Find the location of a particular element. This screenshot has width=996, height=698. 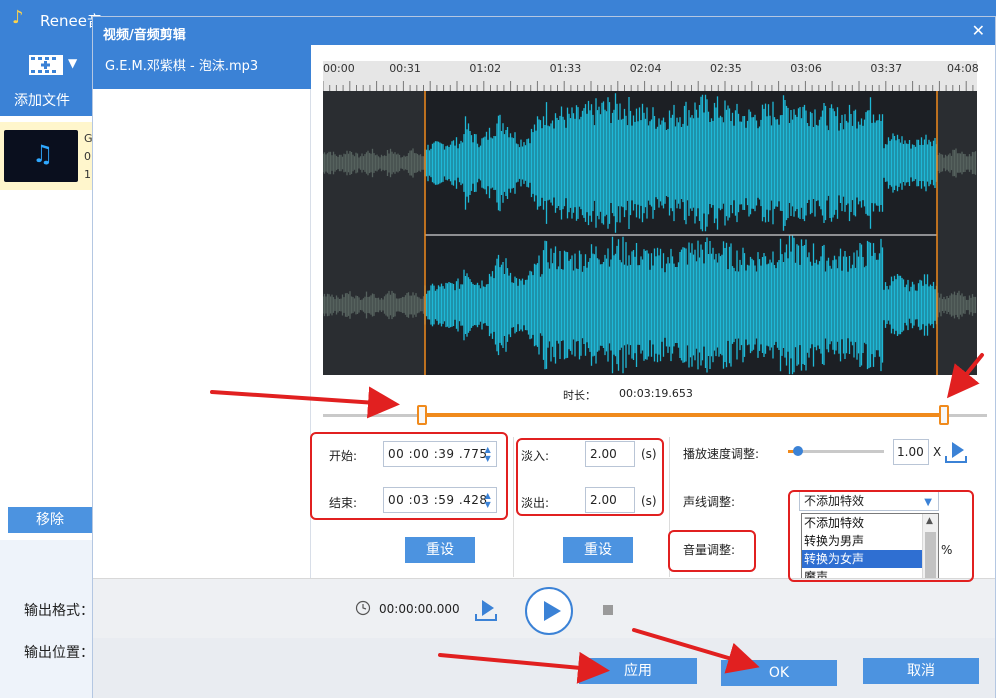

apply-button: 应用 is located at coordinates (638, 671).